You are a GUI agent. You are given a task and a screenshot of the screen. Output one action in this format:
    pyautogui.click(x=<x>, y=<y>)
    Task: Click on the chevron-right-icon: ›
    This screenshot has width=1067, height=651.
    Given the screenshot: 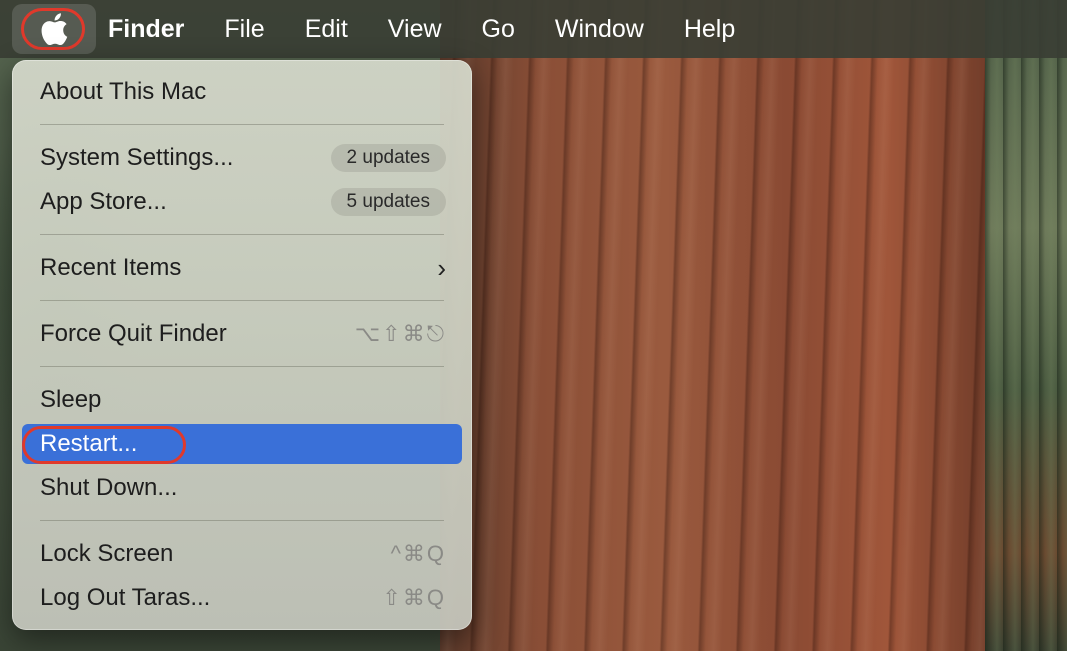 What is the action you would take?
    pyautogui.click(x=441, y=267)
    